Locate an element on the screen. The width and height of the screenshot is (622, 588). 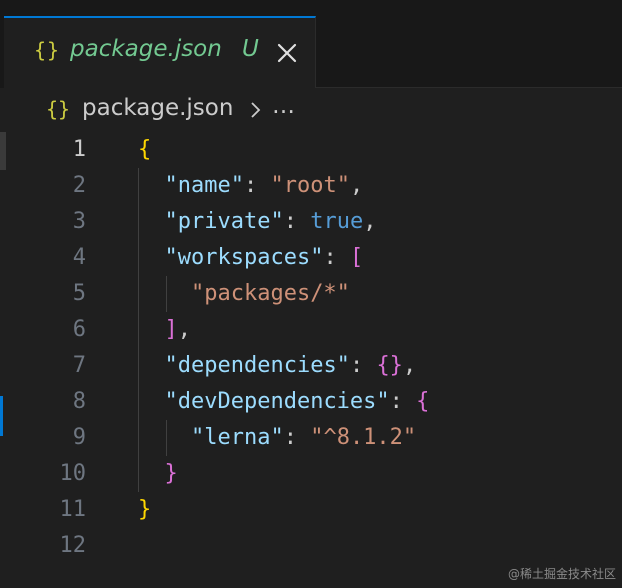
line-number: 3 is located at coordinates (79, 221).